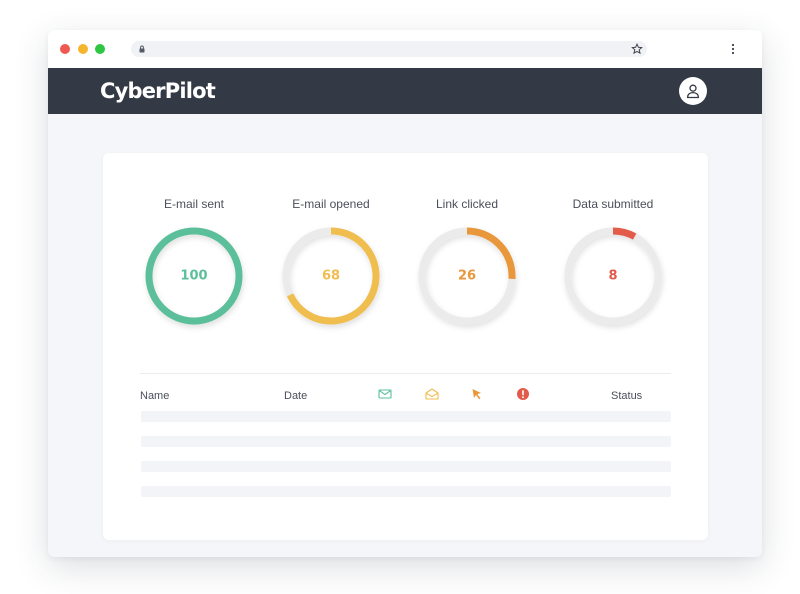 The width and height of the screenshot is (800, 594). What do you see at coordinates (194, 204) in the screenshot?
I see `stat-label: E-mail sent` at bounding box center [194, 204].